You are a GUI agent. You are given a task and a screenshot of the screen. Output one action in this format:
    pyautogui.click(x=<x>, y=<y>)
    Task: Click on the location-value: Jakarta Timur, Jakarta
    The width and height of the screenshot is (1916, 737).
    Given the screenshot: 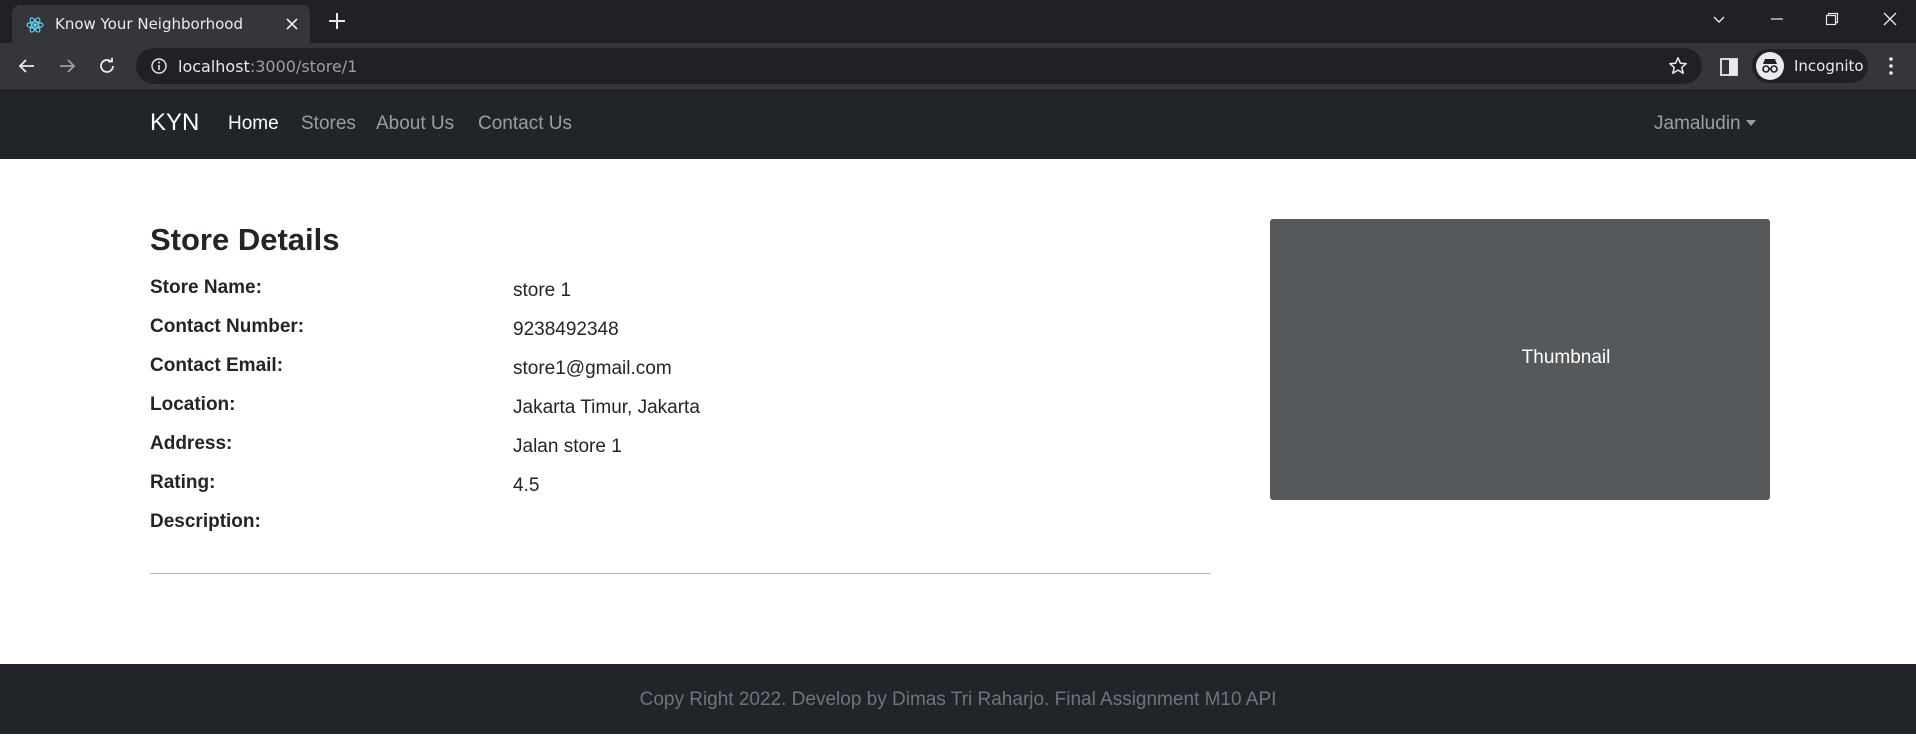 What is the action you would take?
    pyautogui.click(x=606, y=407)
    